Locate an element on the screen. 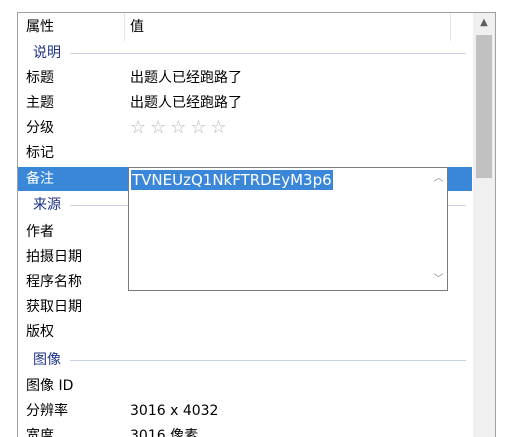  column-header-value: 值 is located at coordinates (137, 27).